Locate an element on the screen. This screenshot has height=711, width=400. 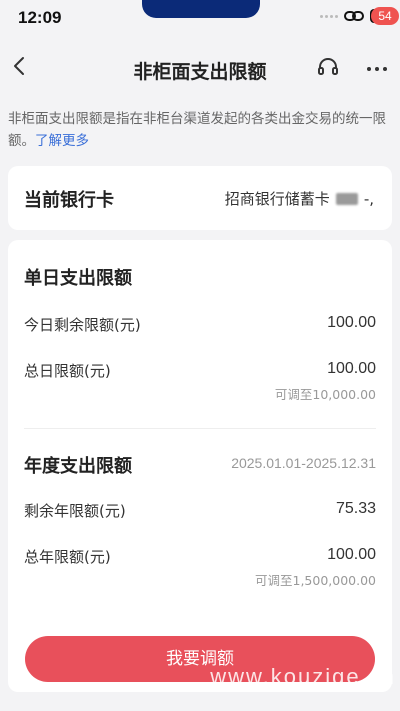
daily-remaining-label: 今日剩余限额(元) is located at coordinates (82, 325).